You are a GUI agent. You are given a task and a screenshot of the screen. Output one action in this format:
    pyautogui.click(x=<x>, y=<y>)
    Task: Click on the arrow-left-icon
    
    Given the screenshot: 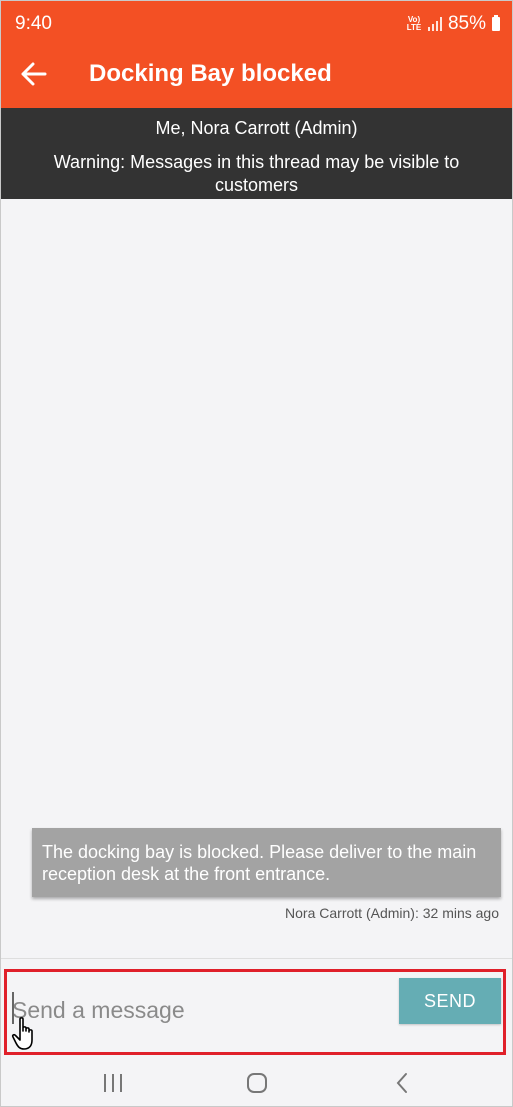 What is the action you would take?
    pyautogui.click(x=34, y=74)
    